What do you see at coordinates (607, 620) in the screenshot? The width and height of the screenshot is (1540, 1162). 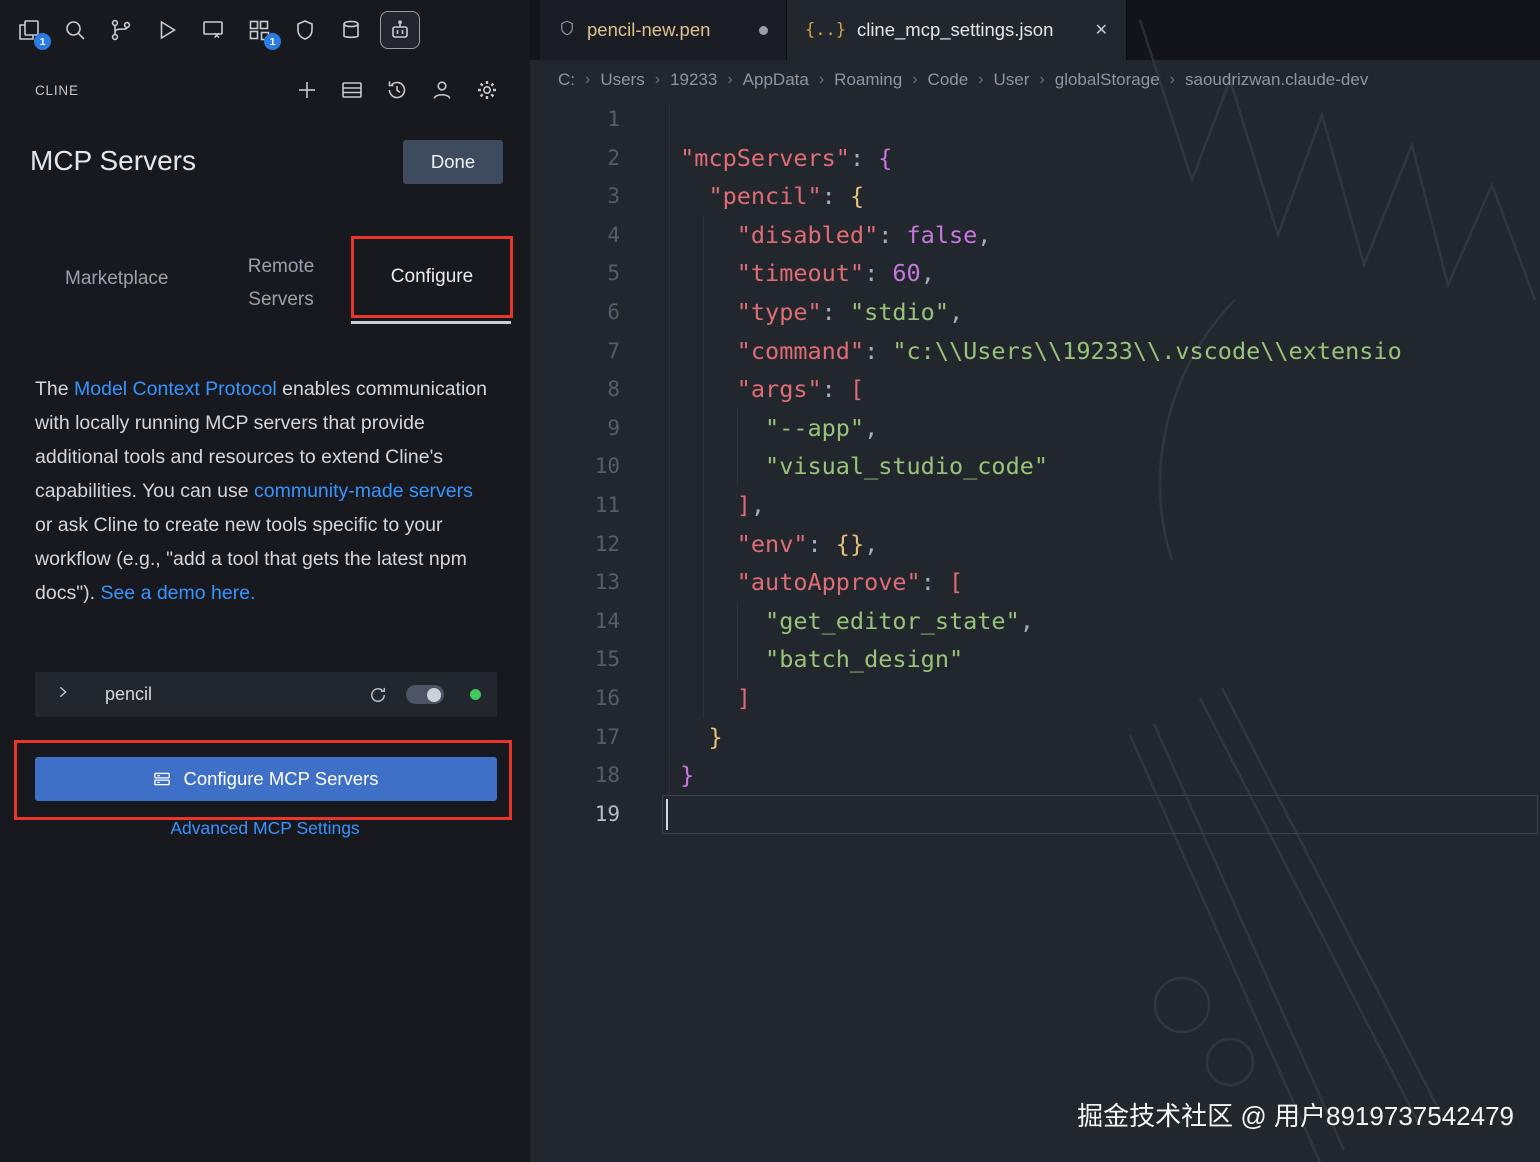 I see `line-number: 14` at bounding box center [607, 620].